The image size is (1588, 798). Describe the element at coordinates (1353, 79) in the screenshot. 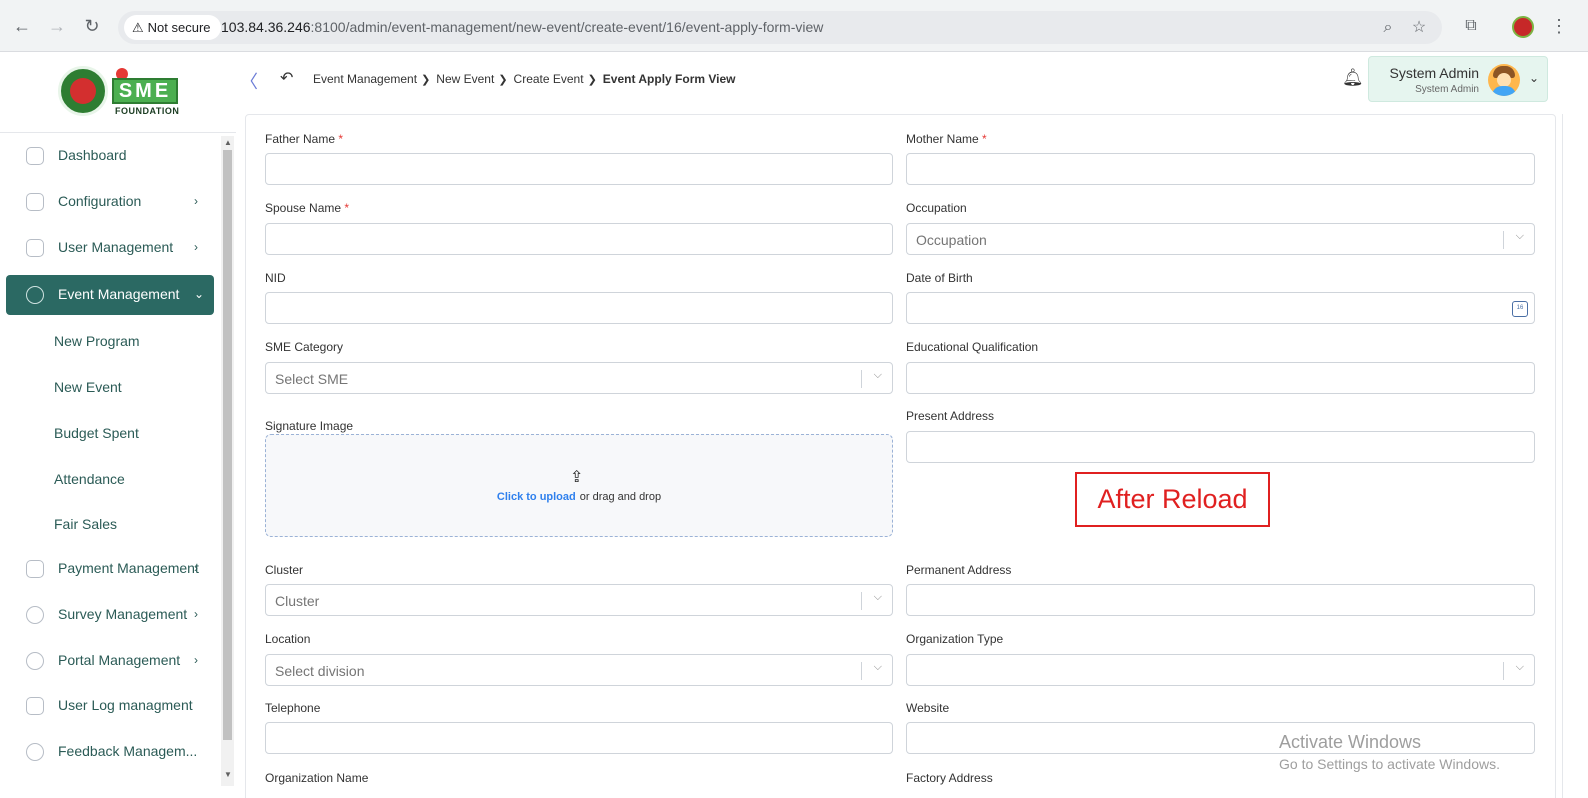

I see `notification-bell-icon: 🔔︎` at that location.